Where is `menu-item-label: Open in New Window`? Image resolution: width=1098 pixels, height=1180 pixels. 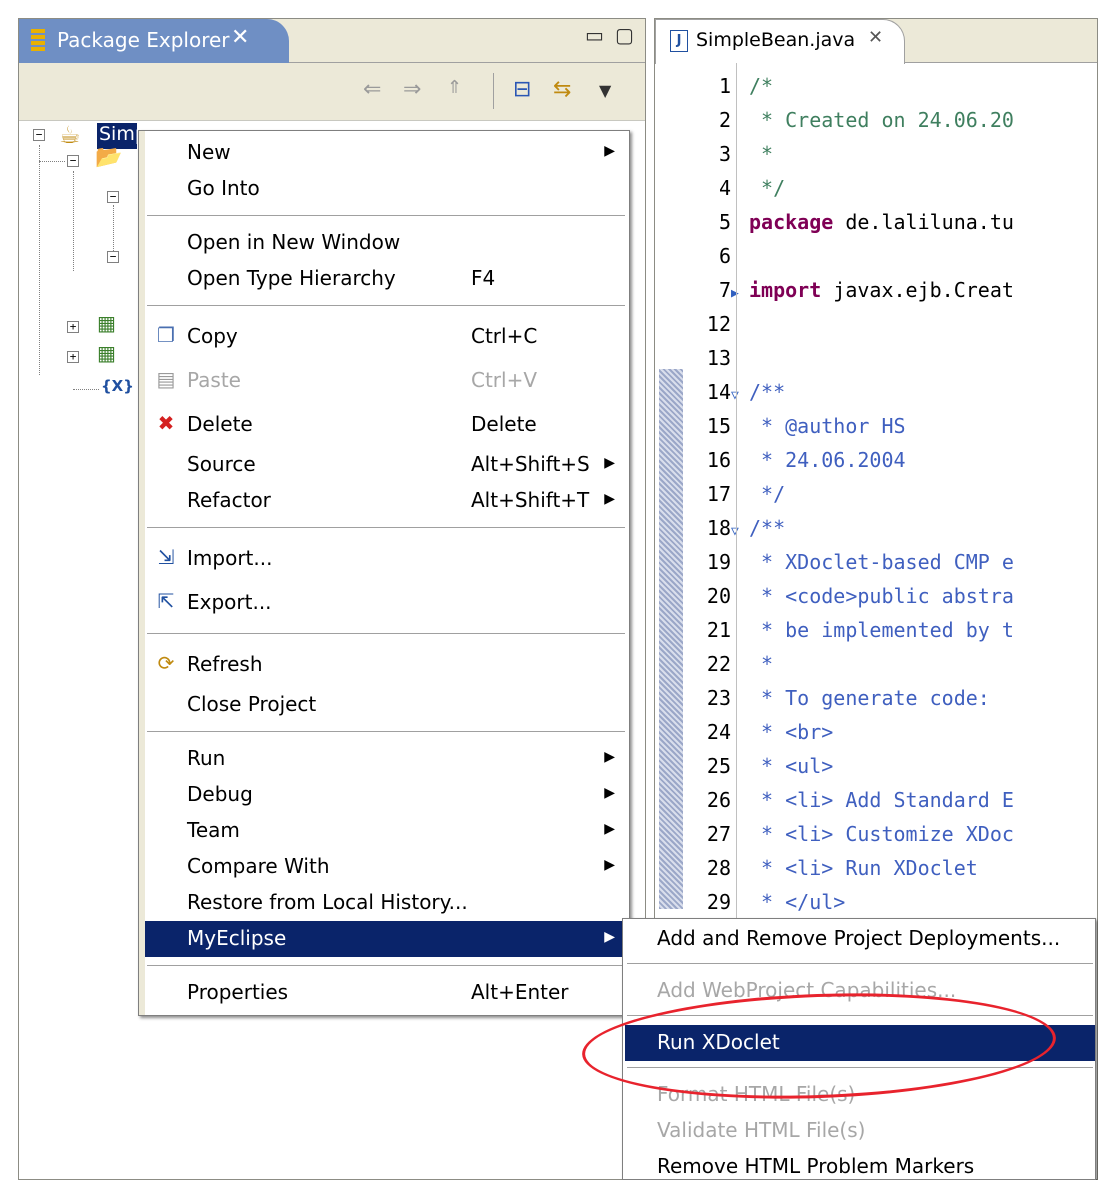
menu-item-label: Open in New Window is located at coordinates (294, 242).